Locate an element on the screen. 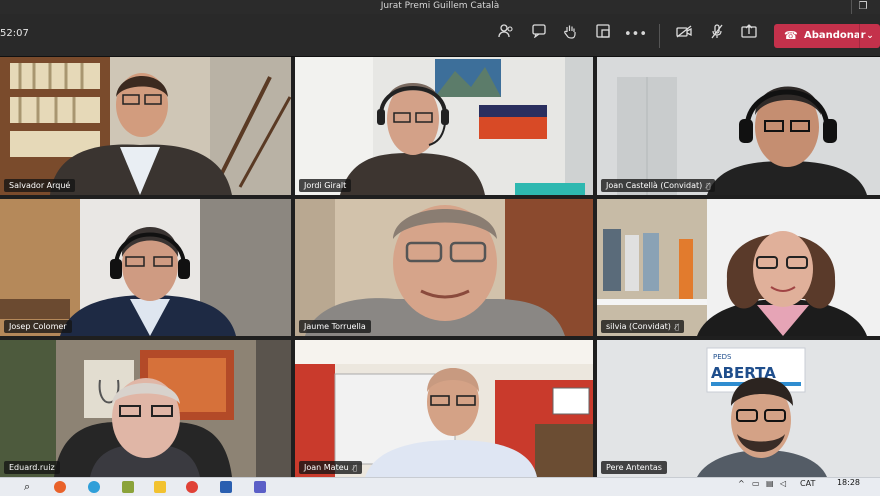 This screenshot has height=496, width=880. folder-icon is located at coordinates (160, 487).